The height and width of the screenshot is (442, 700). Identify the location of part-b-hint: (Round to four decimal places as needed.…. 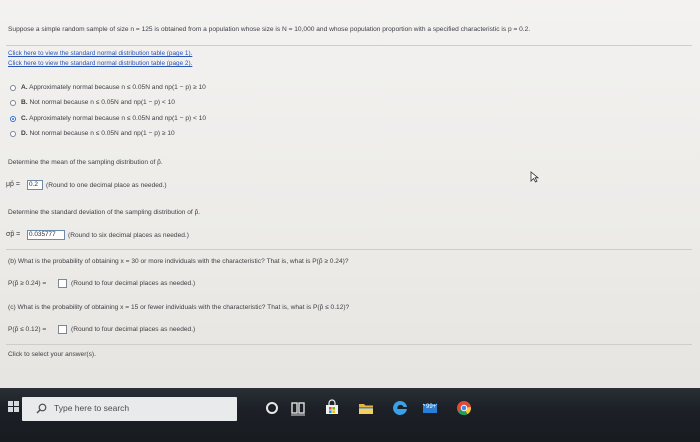
(133, 283).